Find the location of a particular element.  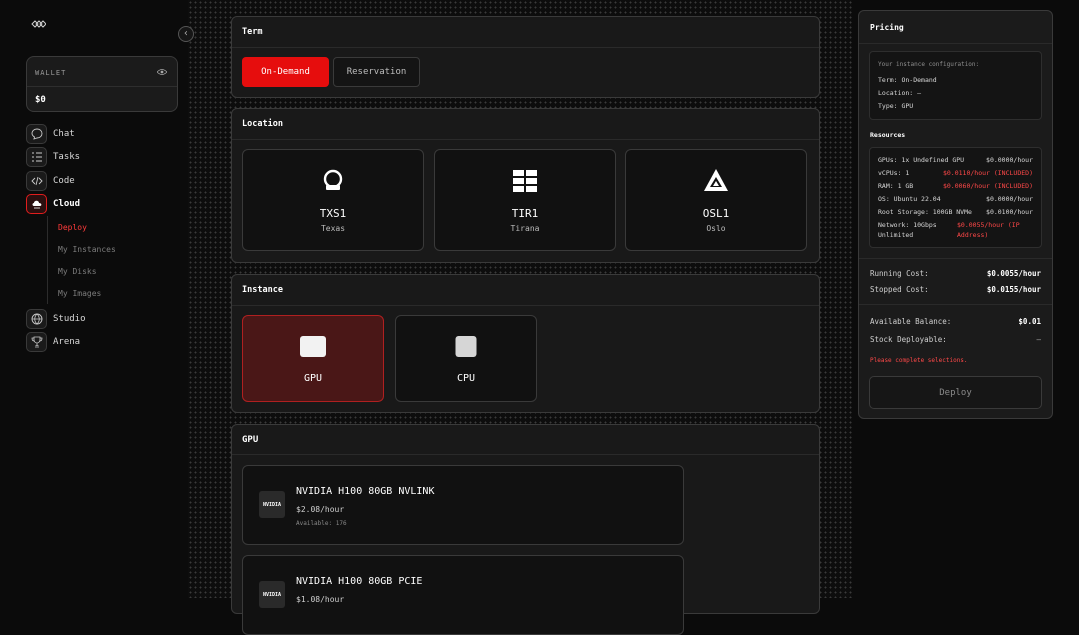

stopped-cost-value: $0.0155/hour is located at coordinates (1013, 289).